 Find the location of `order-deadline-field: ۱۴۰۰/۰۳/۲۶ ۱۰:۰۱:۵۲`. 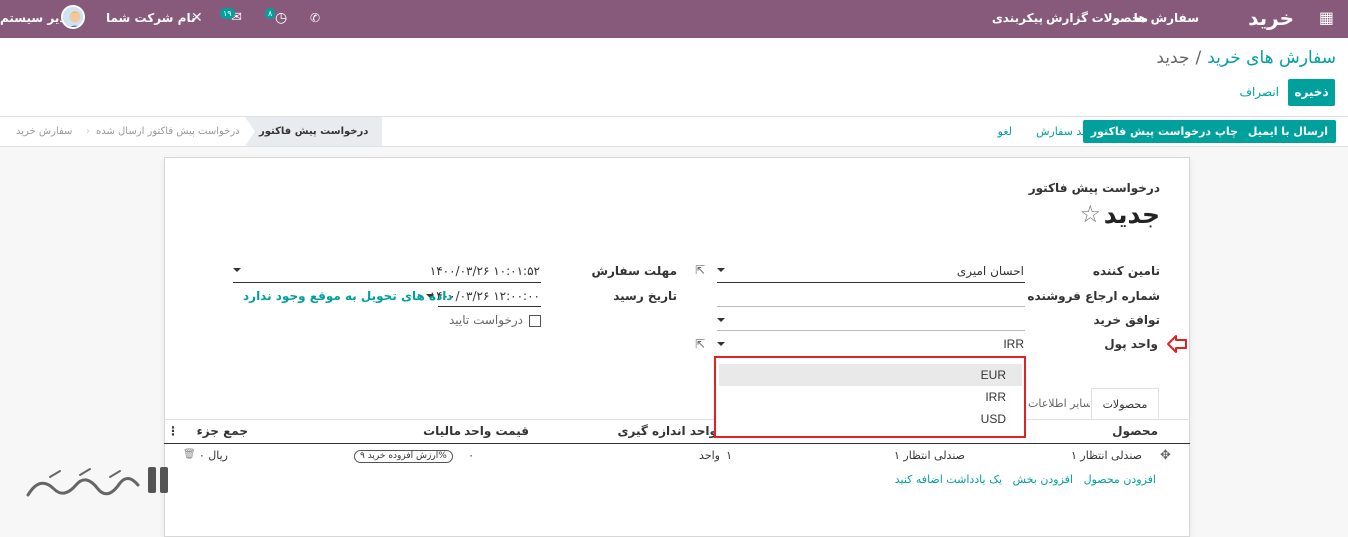

order-deadline-field: ۱۴۰۰/۰۳/۲۶ ۱۰:۰۱:۵۲ is located at coordinates (485, 271).